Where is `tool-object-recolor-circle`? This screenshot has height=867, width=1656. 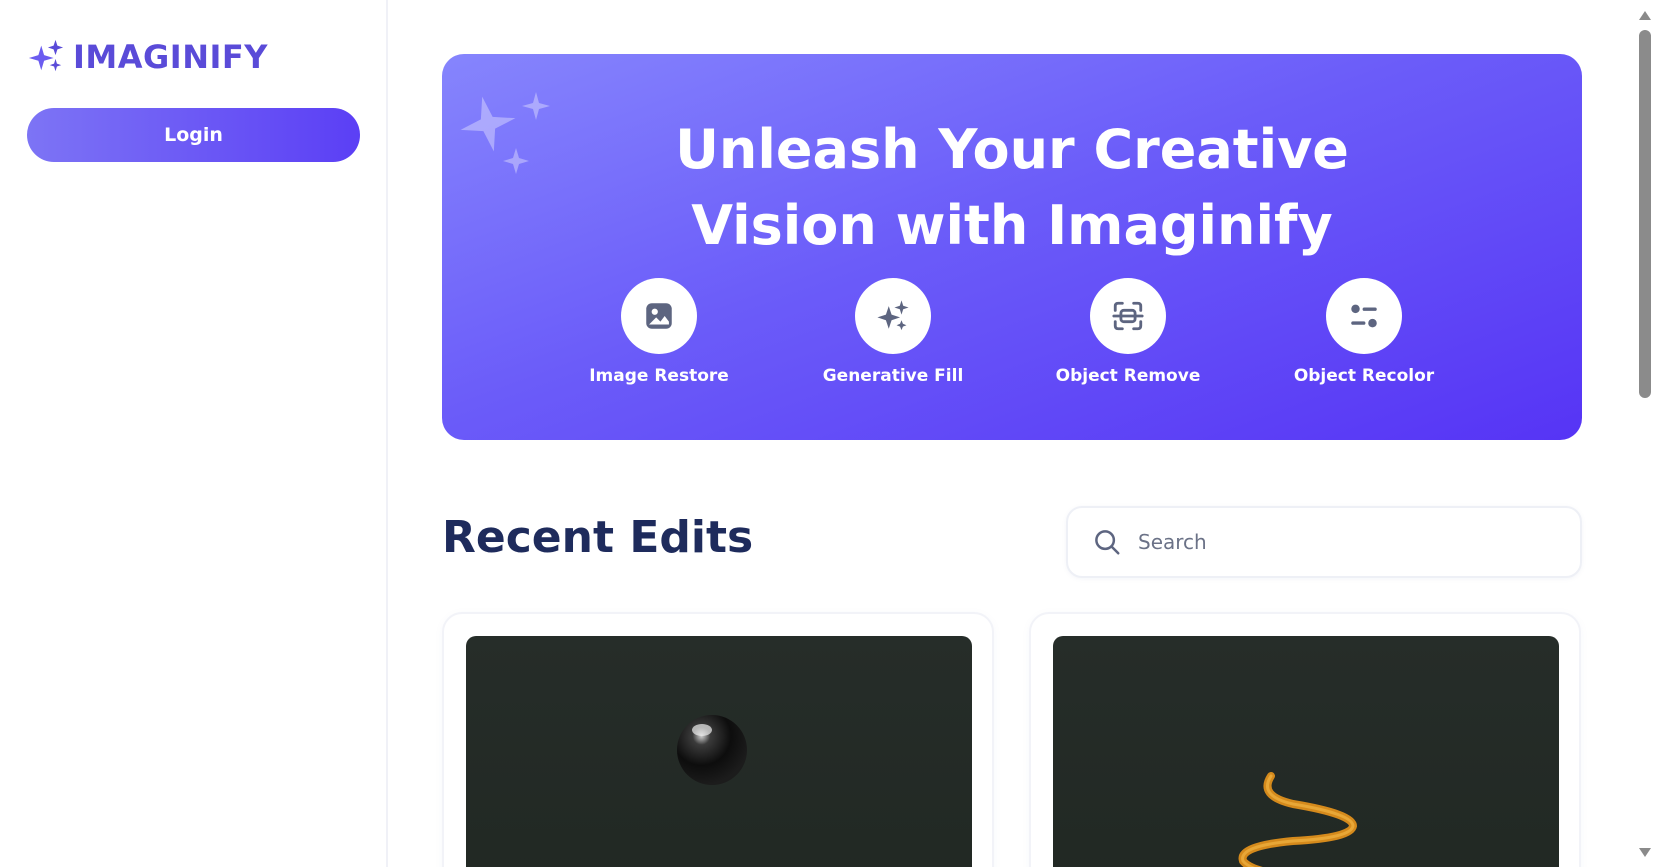 tool-object-recolor-circle is located at coordinates (1364, 316).